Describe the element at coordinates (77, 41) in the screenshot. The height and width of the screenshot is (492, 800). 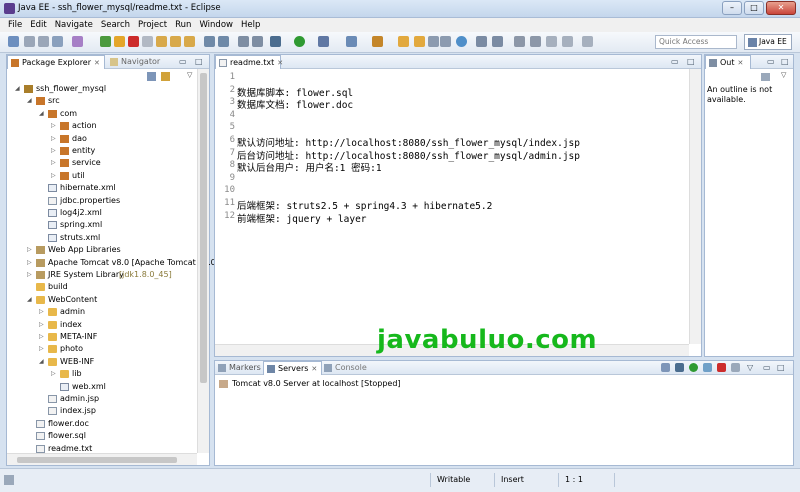
I see `skip-breakpoints-icon` at that location.